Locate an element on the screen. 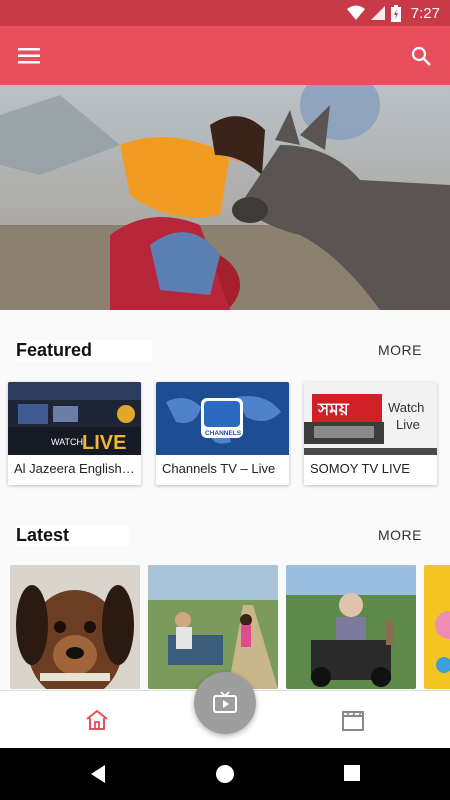  search-icon is located at coordinates (421, 56).